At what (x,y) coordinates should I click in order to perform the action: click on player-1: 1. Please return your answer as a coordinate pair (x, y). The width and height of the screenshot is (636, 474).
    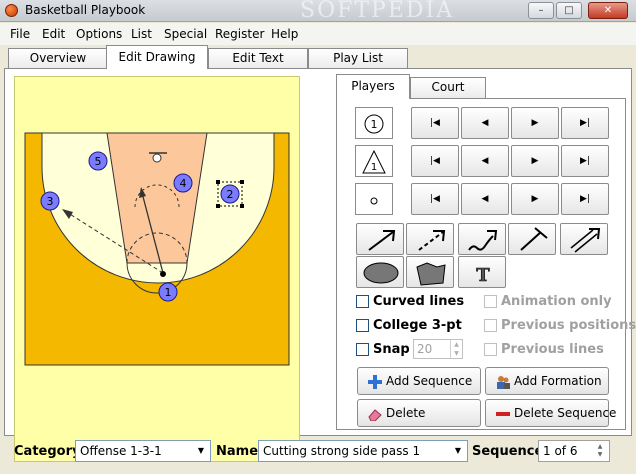
    Looking at the image, I should click on (168, 292).